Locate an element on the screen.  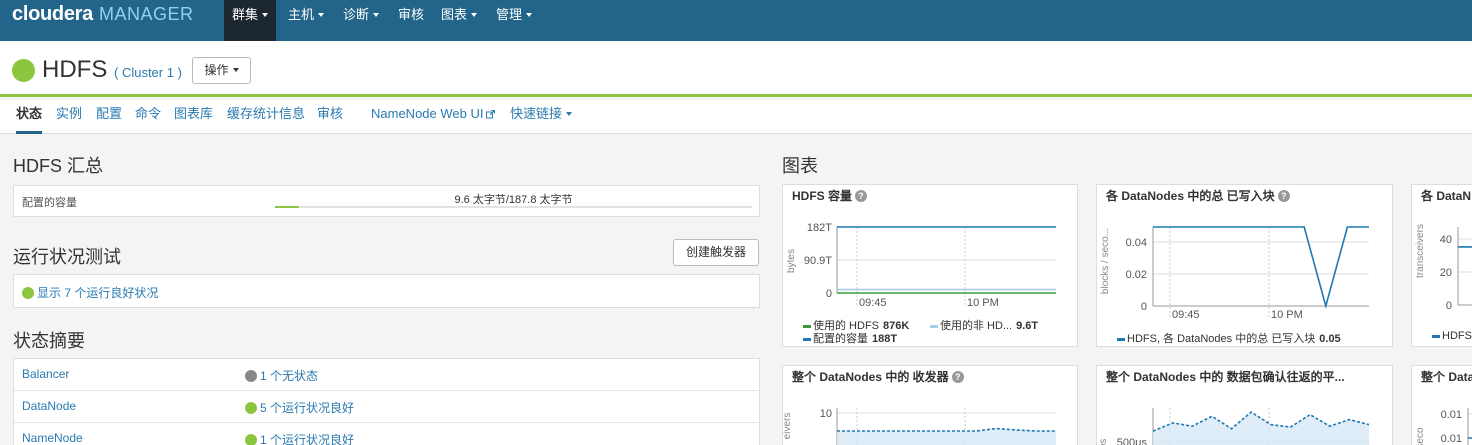
y-tick-label: 182T is located at coordinates (819, 228).